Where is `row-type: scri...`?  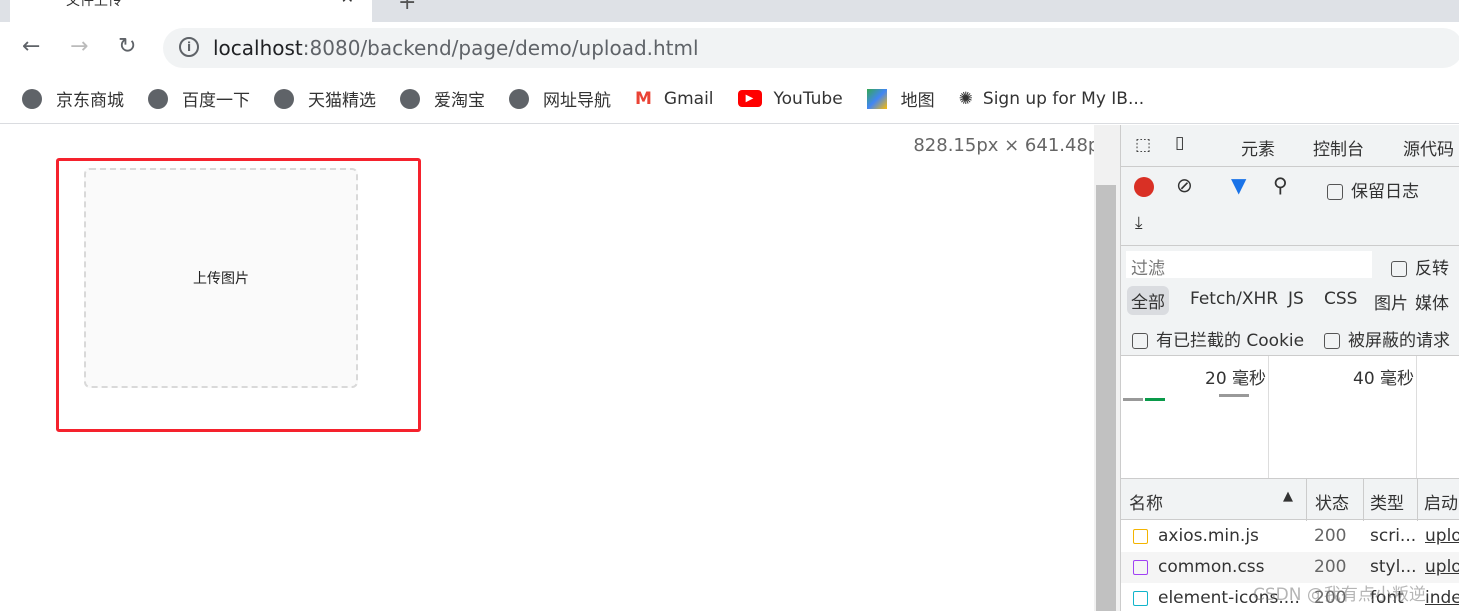
row-type: scri... is located at coordinates (1393, 536).